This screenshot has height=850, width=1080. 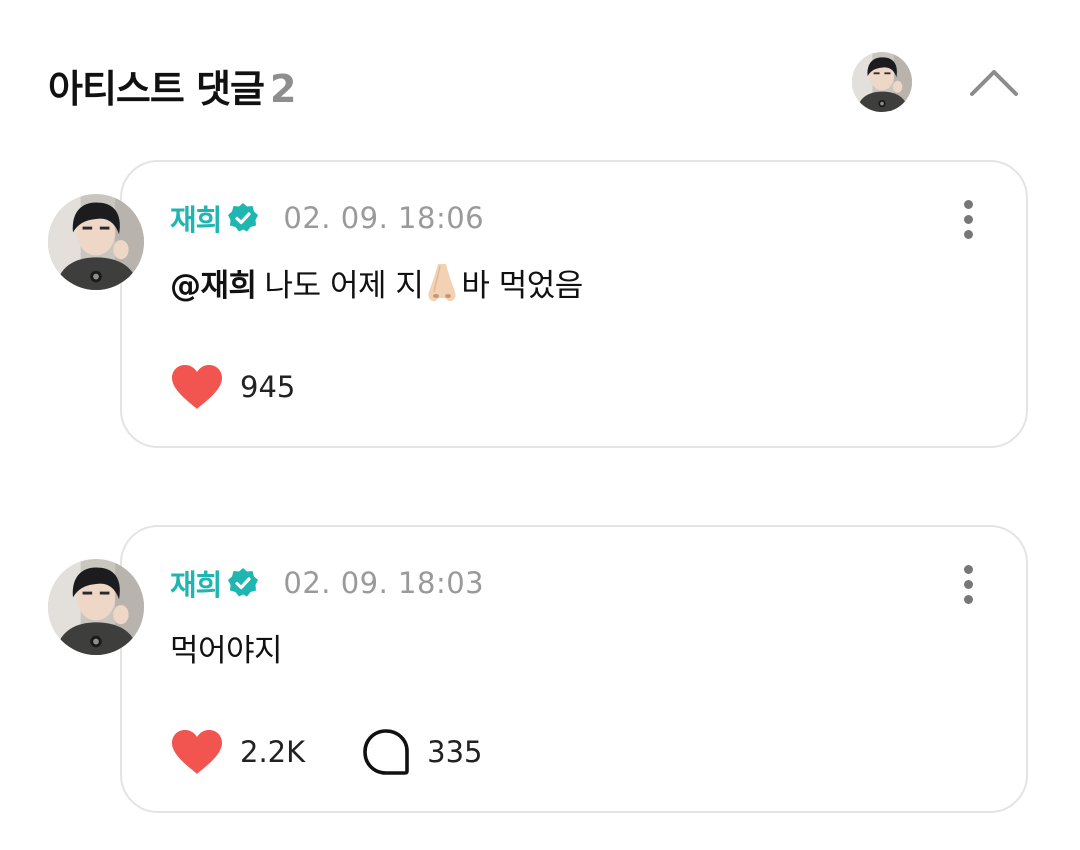 I want to click on comment-timestamp: 02. 09. 18:03, so click(x=384, y=583).